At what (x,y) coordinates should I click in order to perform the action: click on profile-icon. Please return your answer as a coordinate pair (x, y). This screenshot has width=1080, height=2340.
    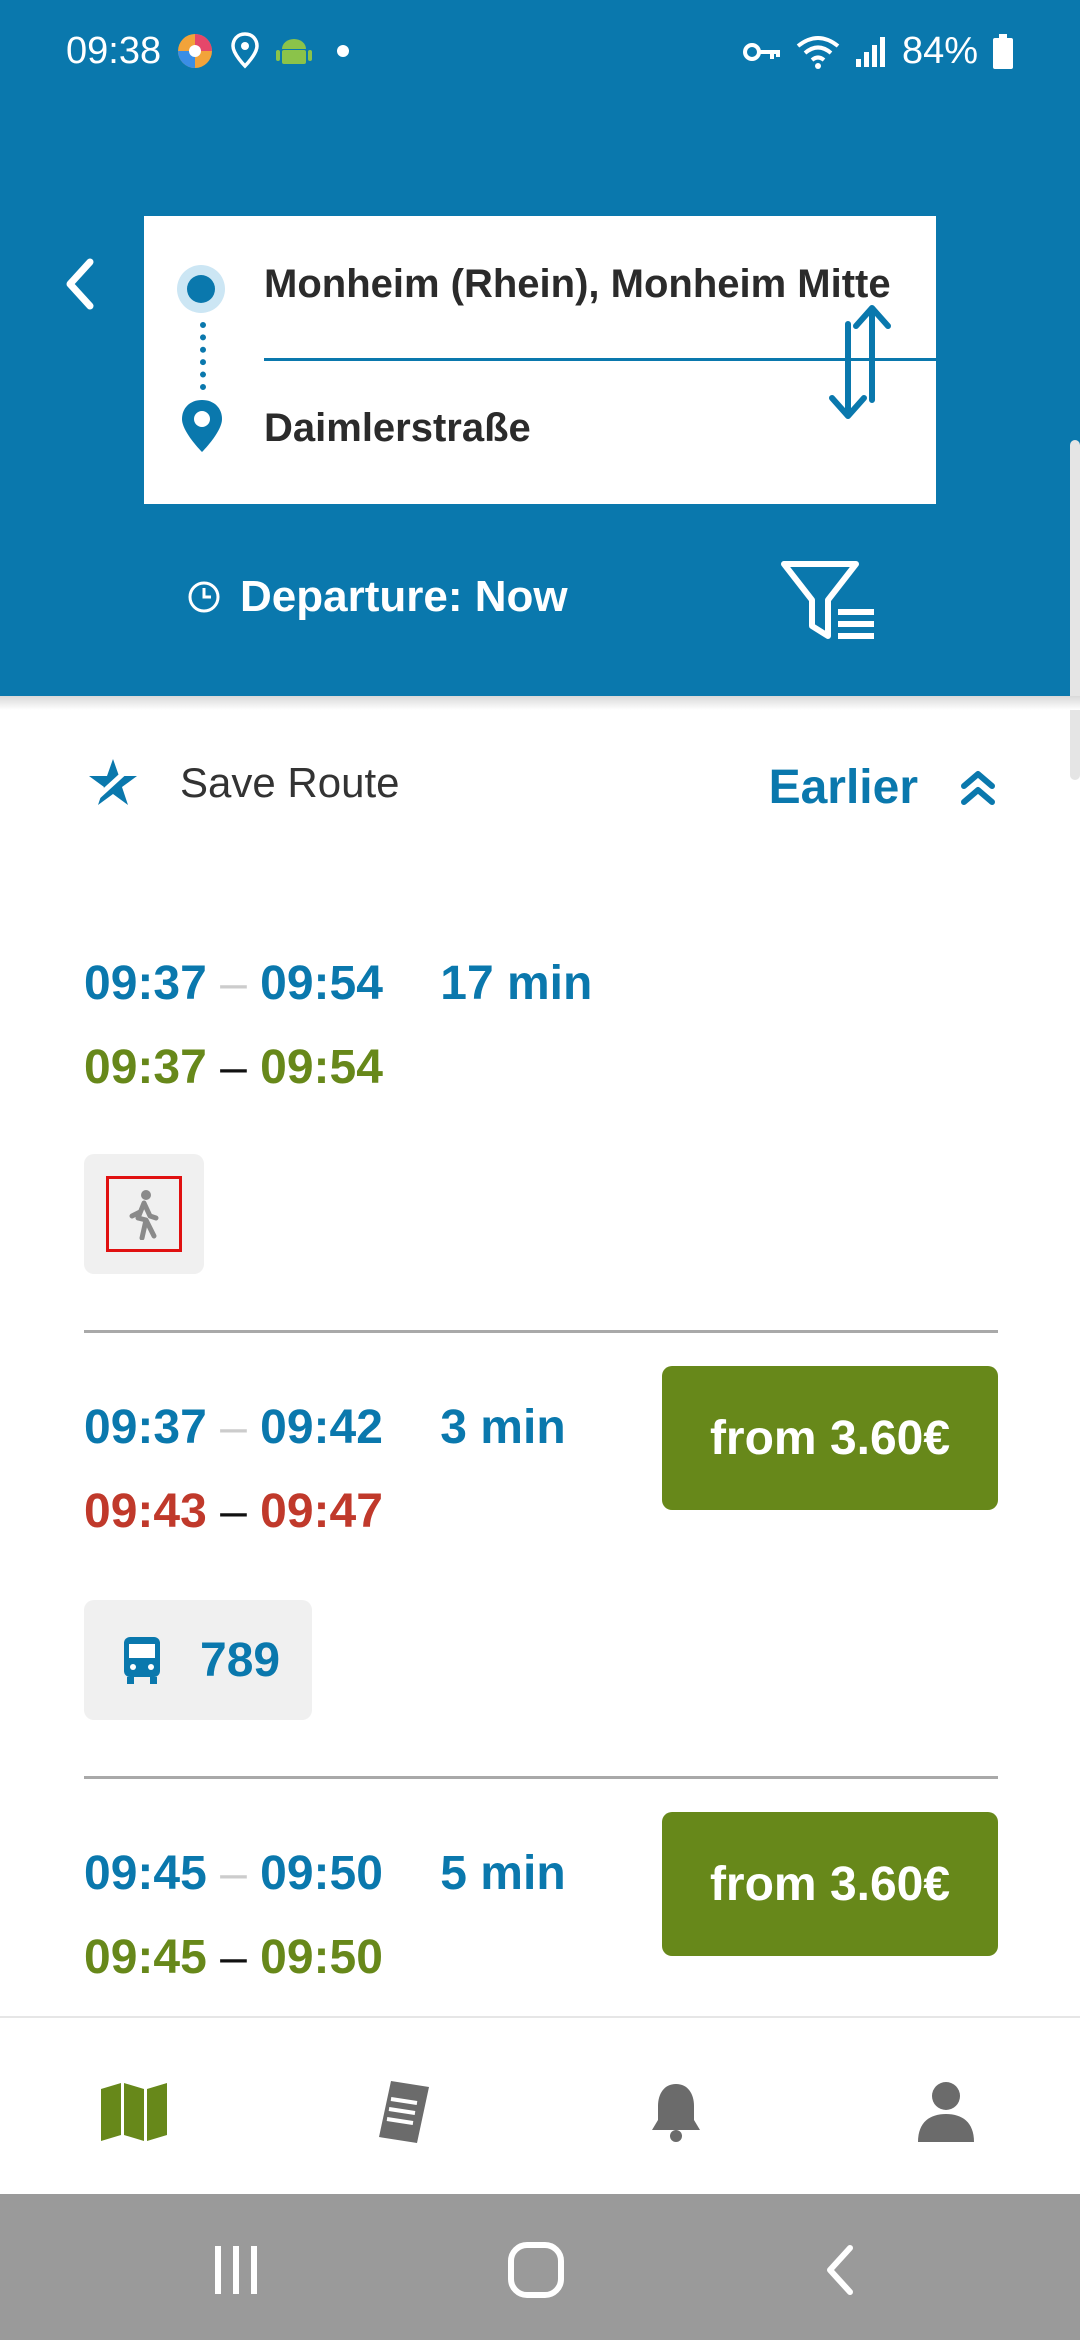
    Looking at the image, I should click on (946, 2112).